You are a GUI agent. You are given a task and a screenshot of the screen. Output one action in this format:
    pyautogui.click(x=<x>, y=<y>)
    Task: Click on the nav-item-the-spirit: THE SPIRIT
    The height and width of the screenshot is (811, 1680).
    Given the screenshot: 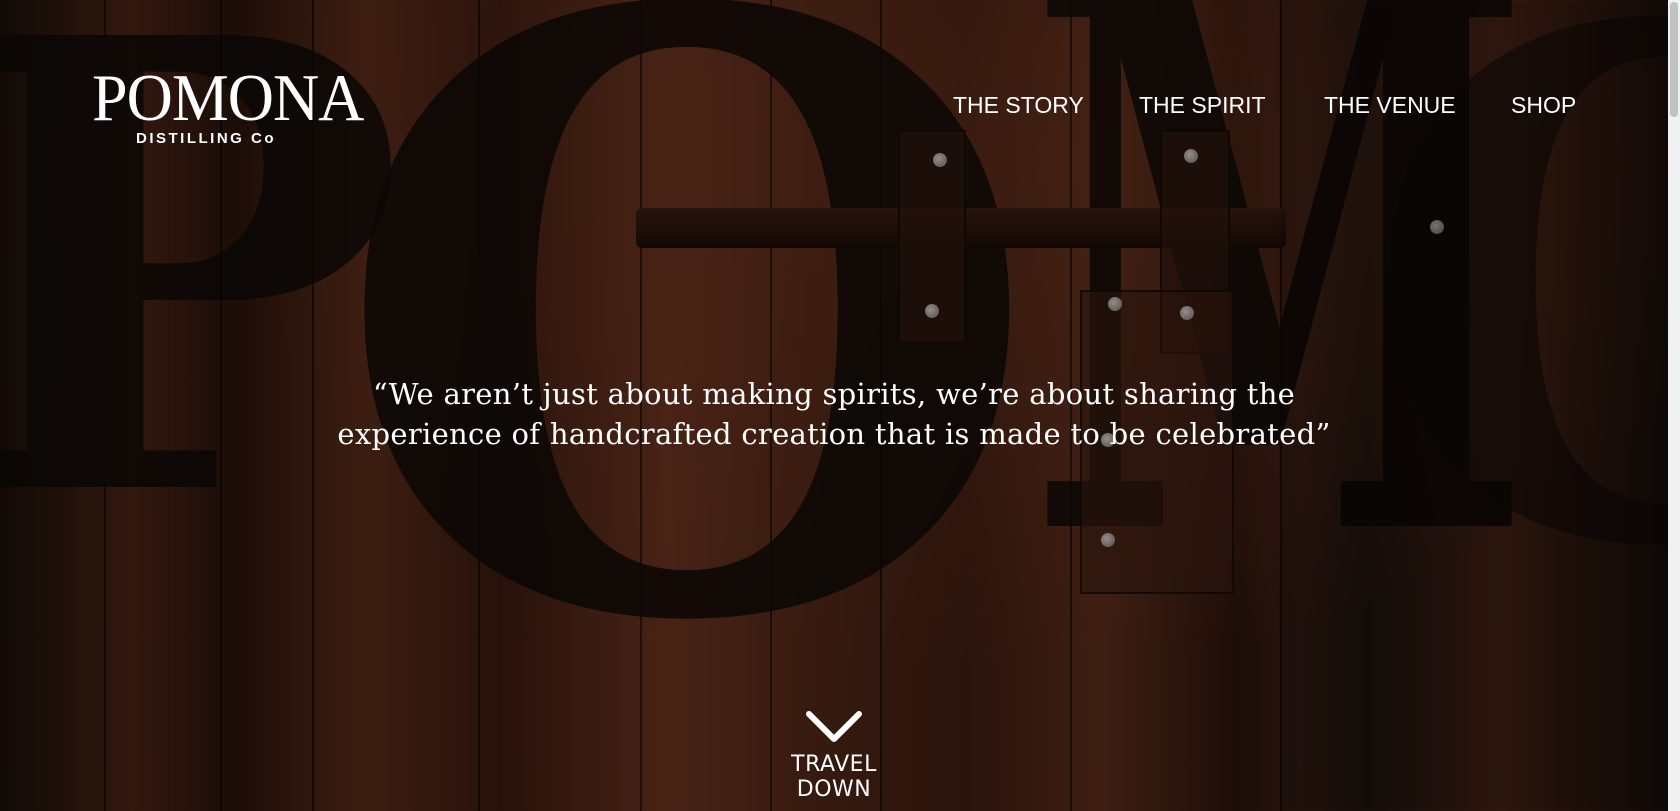 What is the action you would take?
    pyautogui.click(x=1202, y=105)
    